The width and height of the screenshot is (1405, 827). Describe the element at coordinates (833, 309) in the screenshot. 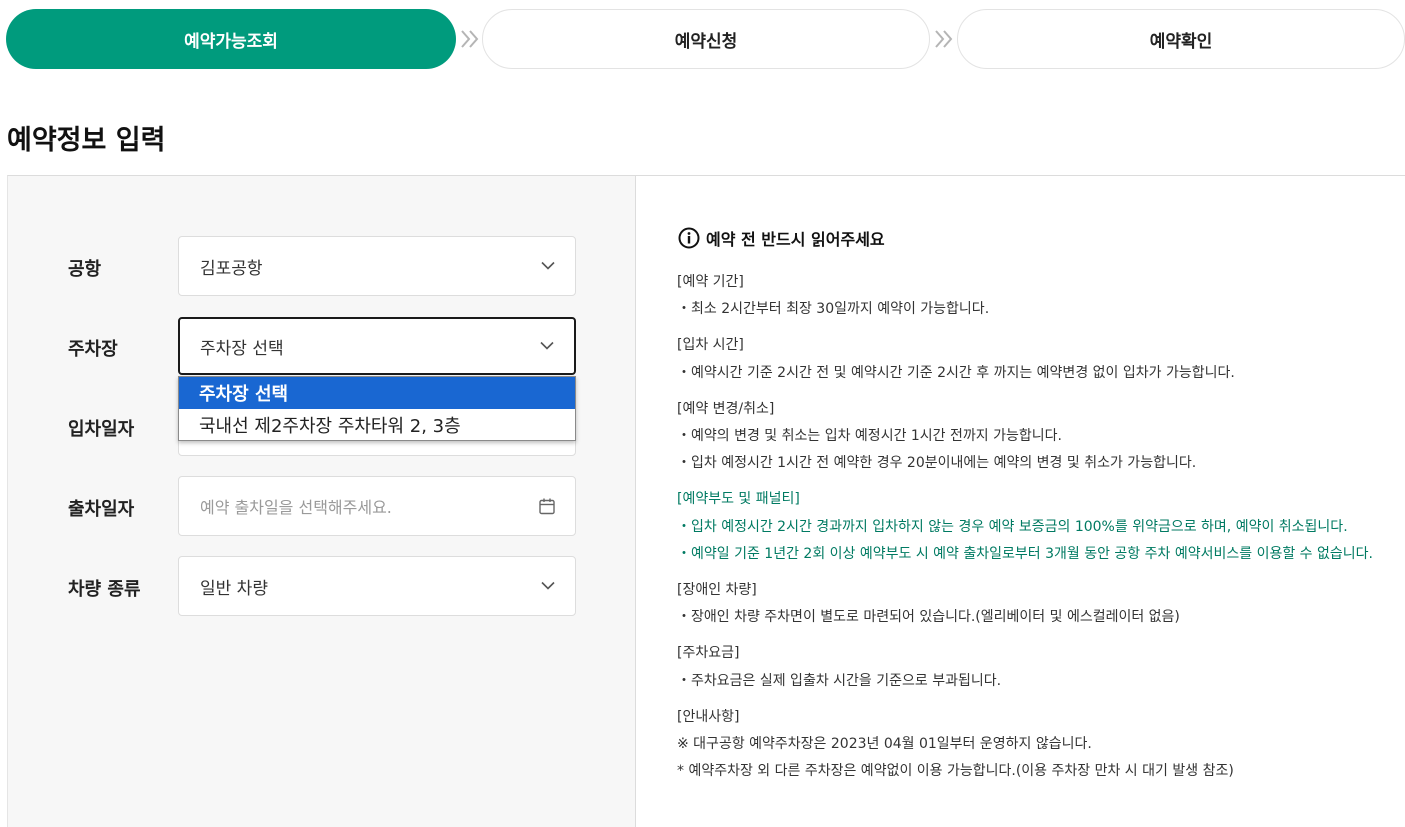

I see `notice-item: ・최소 2시간부터 최장 30일까지 예약이 가능합니다.` at that location.